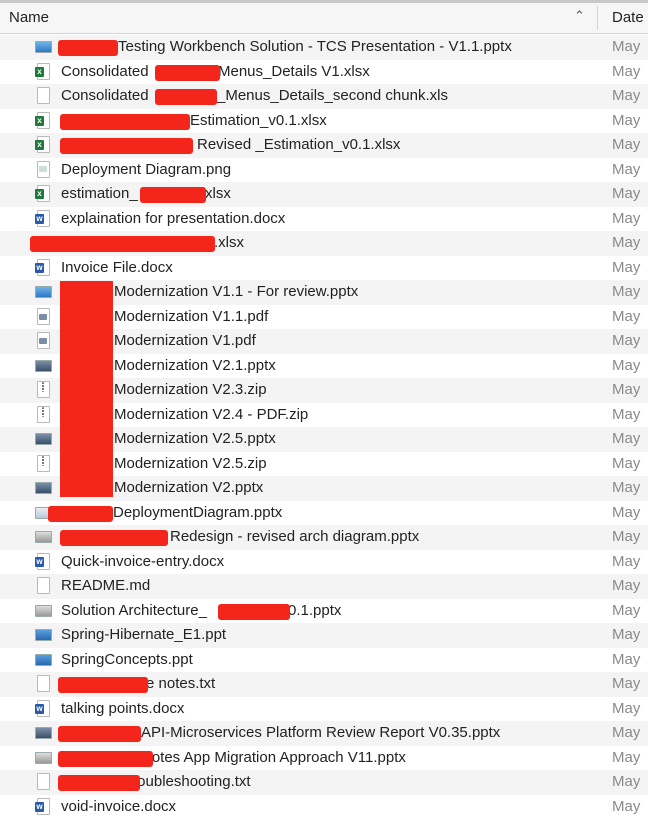 The image size is (648, 827). Describe the element at coordinates (106, 585) in the screenshot. I see `file-name: README.md` at that location.